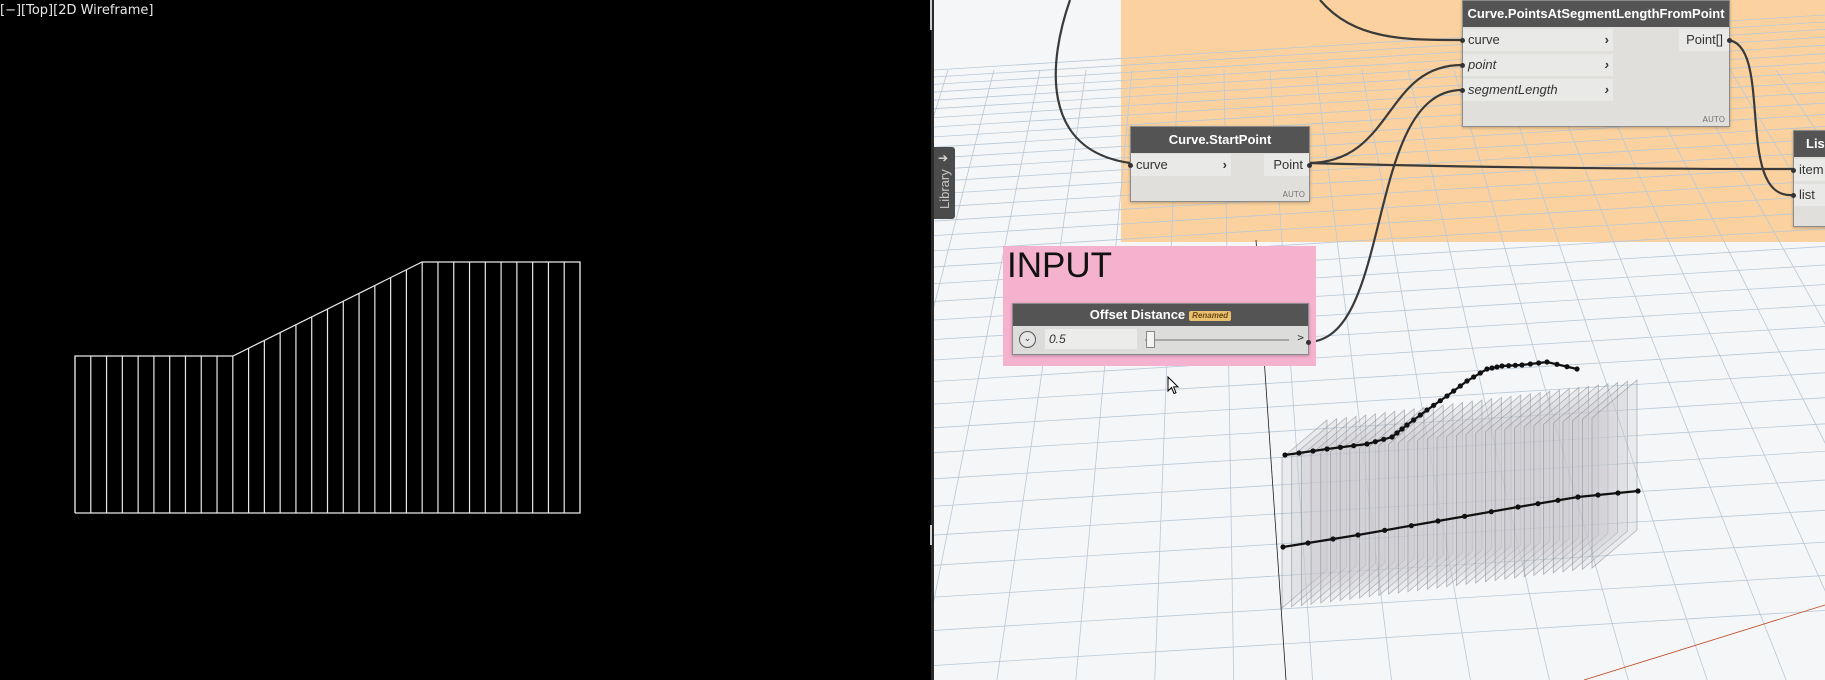 This screenshot has width=1825, height=680. Describe the element at coordinates (1704, 40) in the screenshot. I see `output-port-points: Point[]` at that location.